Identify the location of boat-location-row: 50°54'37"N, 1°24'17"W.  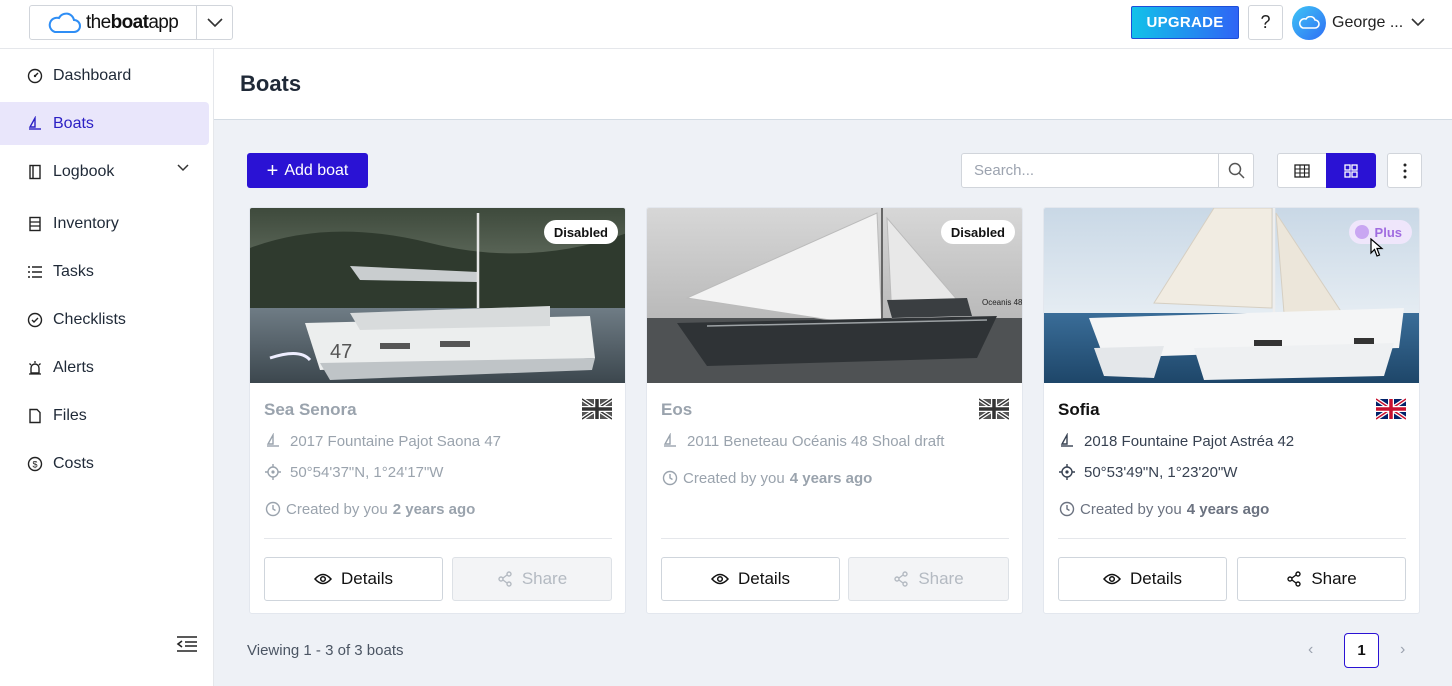
(353, 472).